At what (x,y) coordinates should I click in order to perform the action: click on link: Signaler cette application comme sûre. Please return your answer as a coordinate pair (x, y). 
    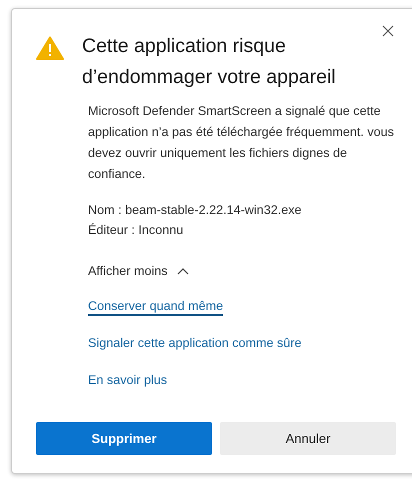
    Looking at the image, I should click on (195, 344).